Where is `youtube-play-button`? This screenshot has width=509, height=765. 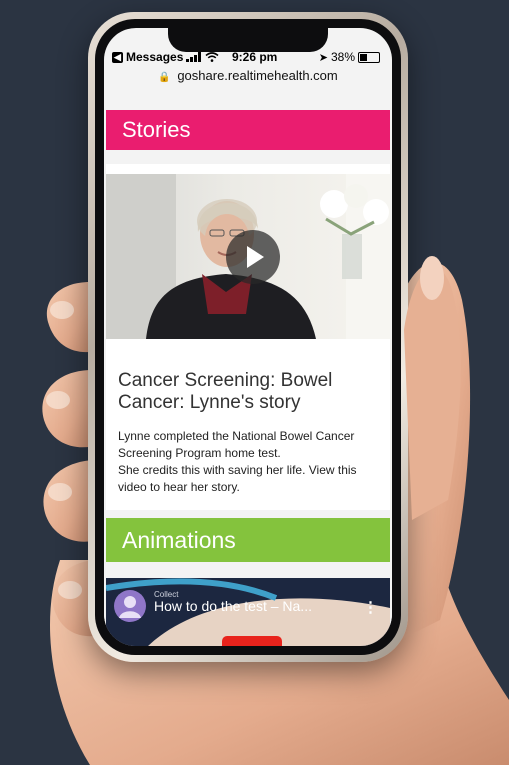
youtube-play-button is located at coordinates (252, 641).